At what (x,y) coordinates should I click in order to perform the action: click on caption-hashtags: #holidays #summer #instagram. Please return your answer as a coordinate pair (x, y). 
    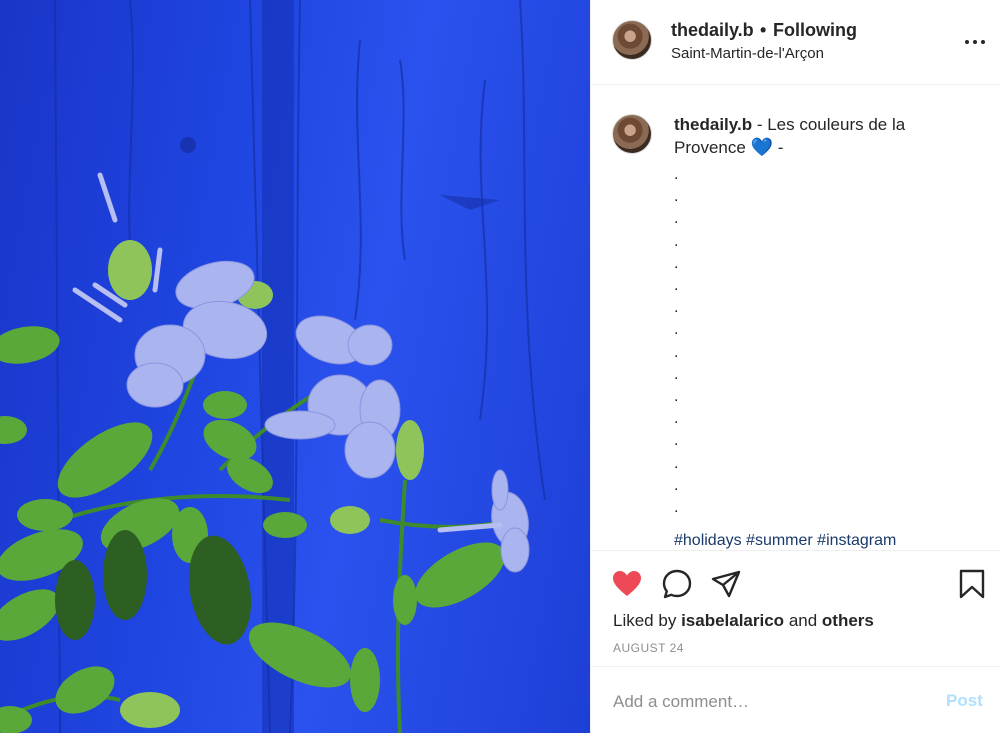
    Looking at the image, I should click on (785, 540).